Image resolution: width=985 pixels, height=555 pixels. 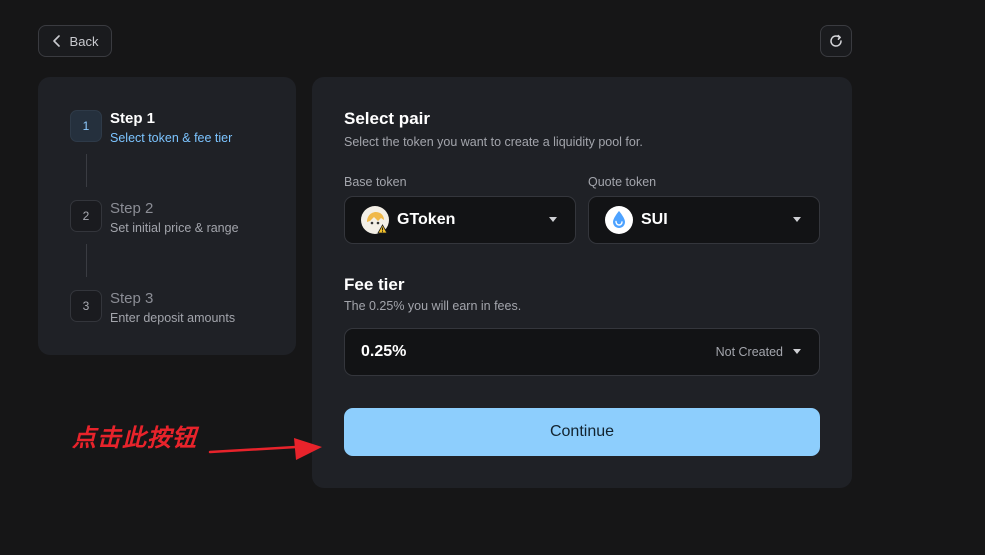 I want to click on quote-token-select: SUI, so click(x=704, y=220).